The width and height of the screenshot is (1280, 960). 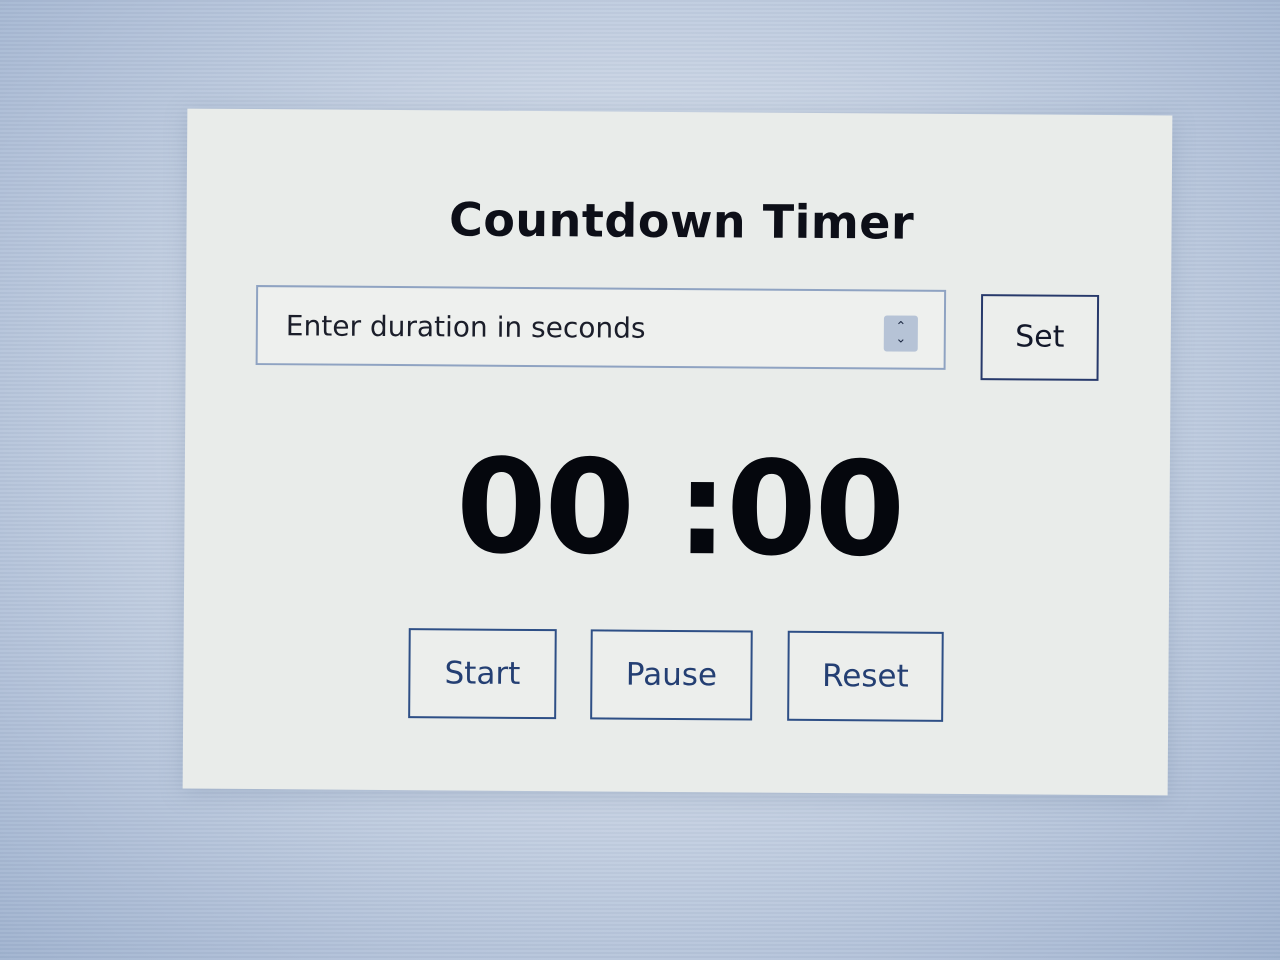 What do you see at coordinates (679, 508) in the screenshot?
I see `timer-display: 00 :00` at bounding box center [679, 508].